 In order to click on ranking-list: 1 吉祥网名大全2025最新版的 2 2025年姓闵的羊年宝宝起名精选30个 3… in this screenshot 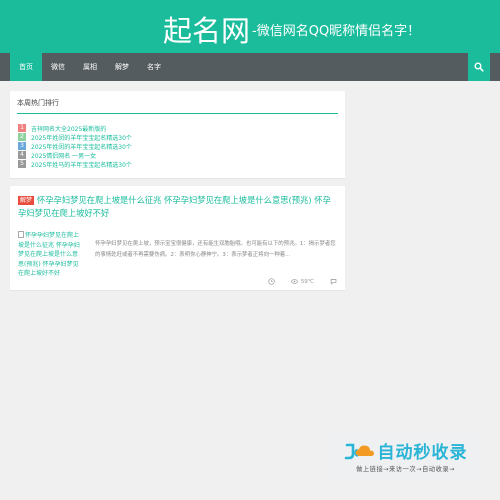, I will do `click(75, 146)`.